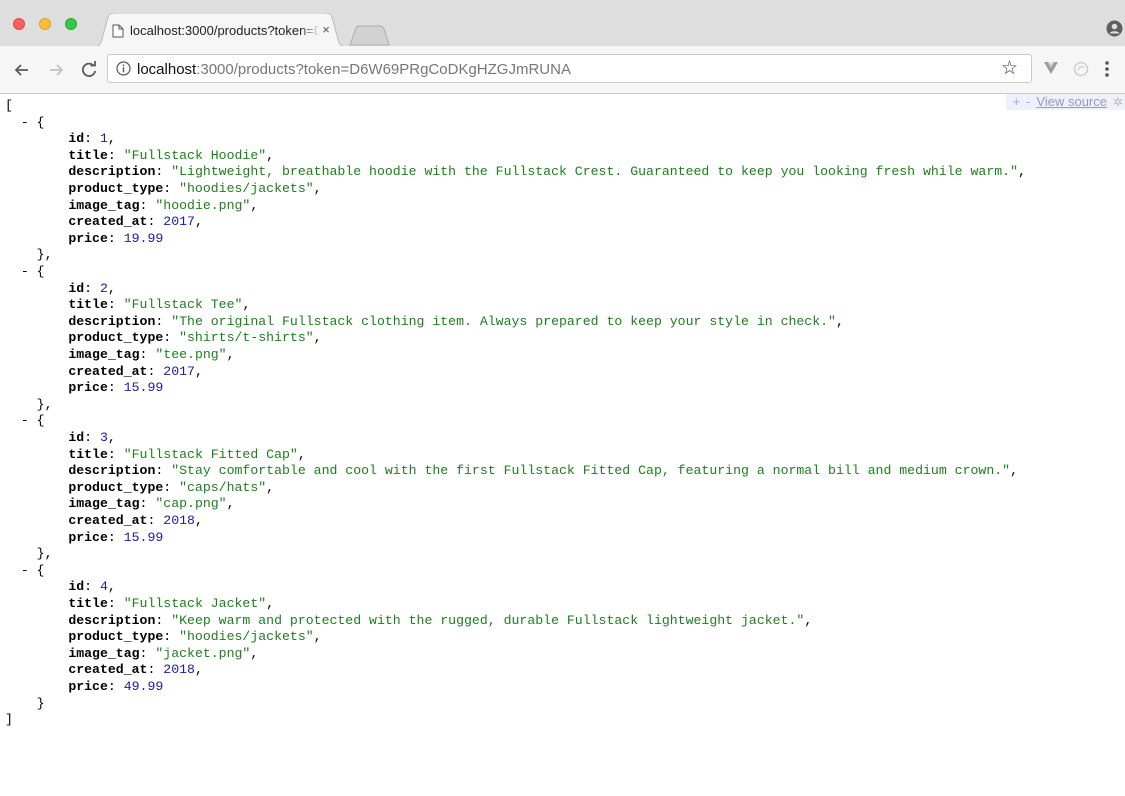 This screenshot has height=796, width=1125. Describe the element at coordinates (143, 238) in the screenshot. I see `json-value: 19.99` at that location.